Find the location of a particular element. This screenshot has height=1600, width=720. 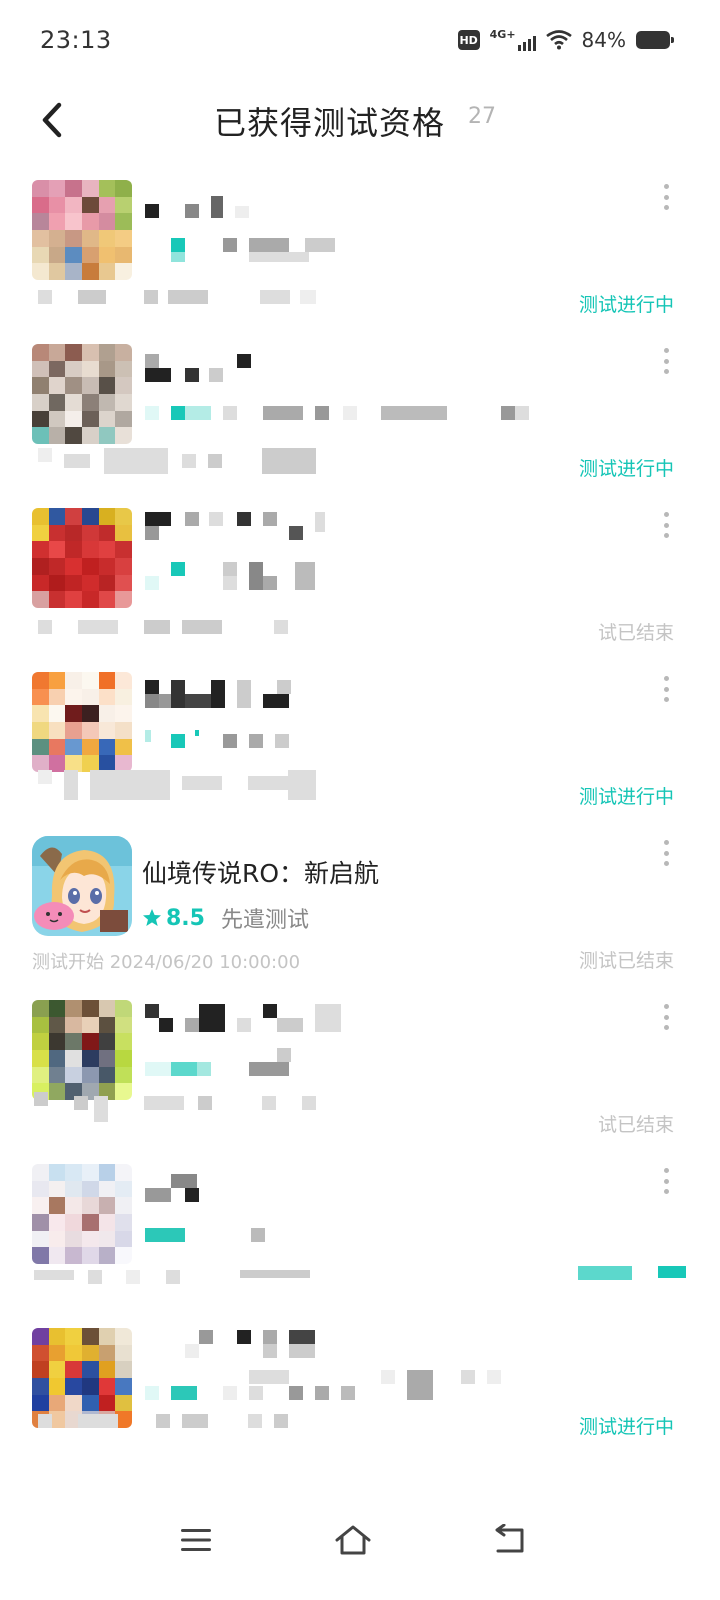

game-icon-illustration is located at coordinates (82, 886).